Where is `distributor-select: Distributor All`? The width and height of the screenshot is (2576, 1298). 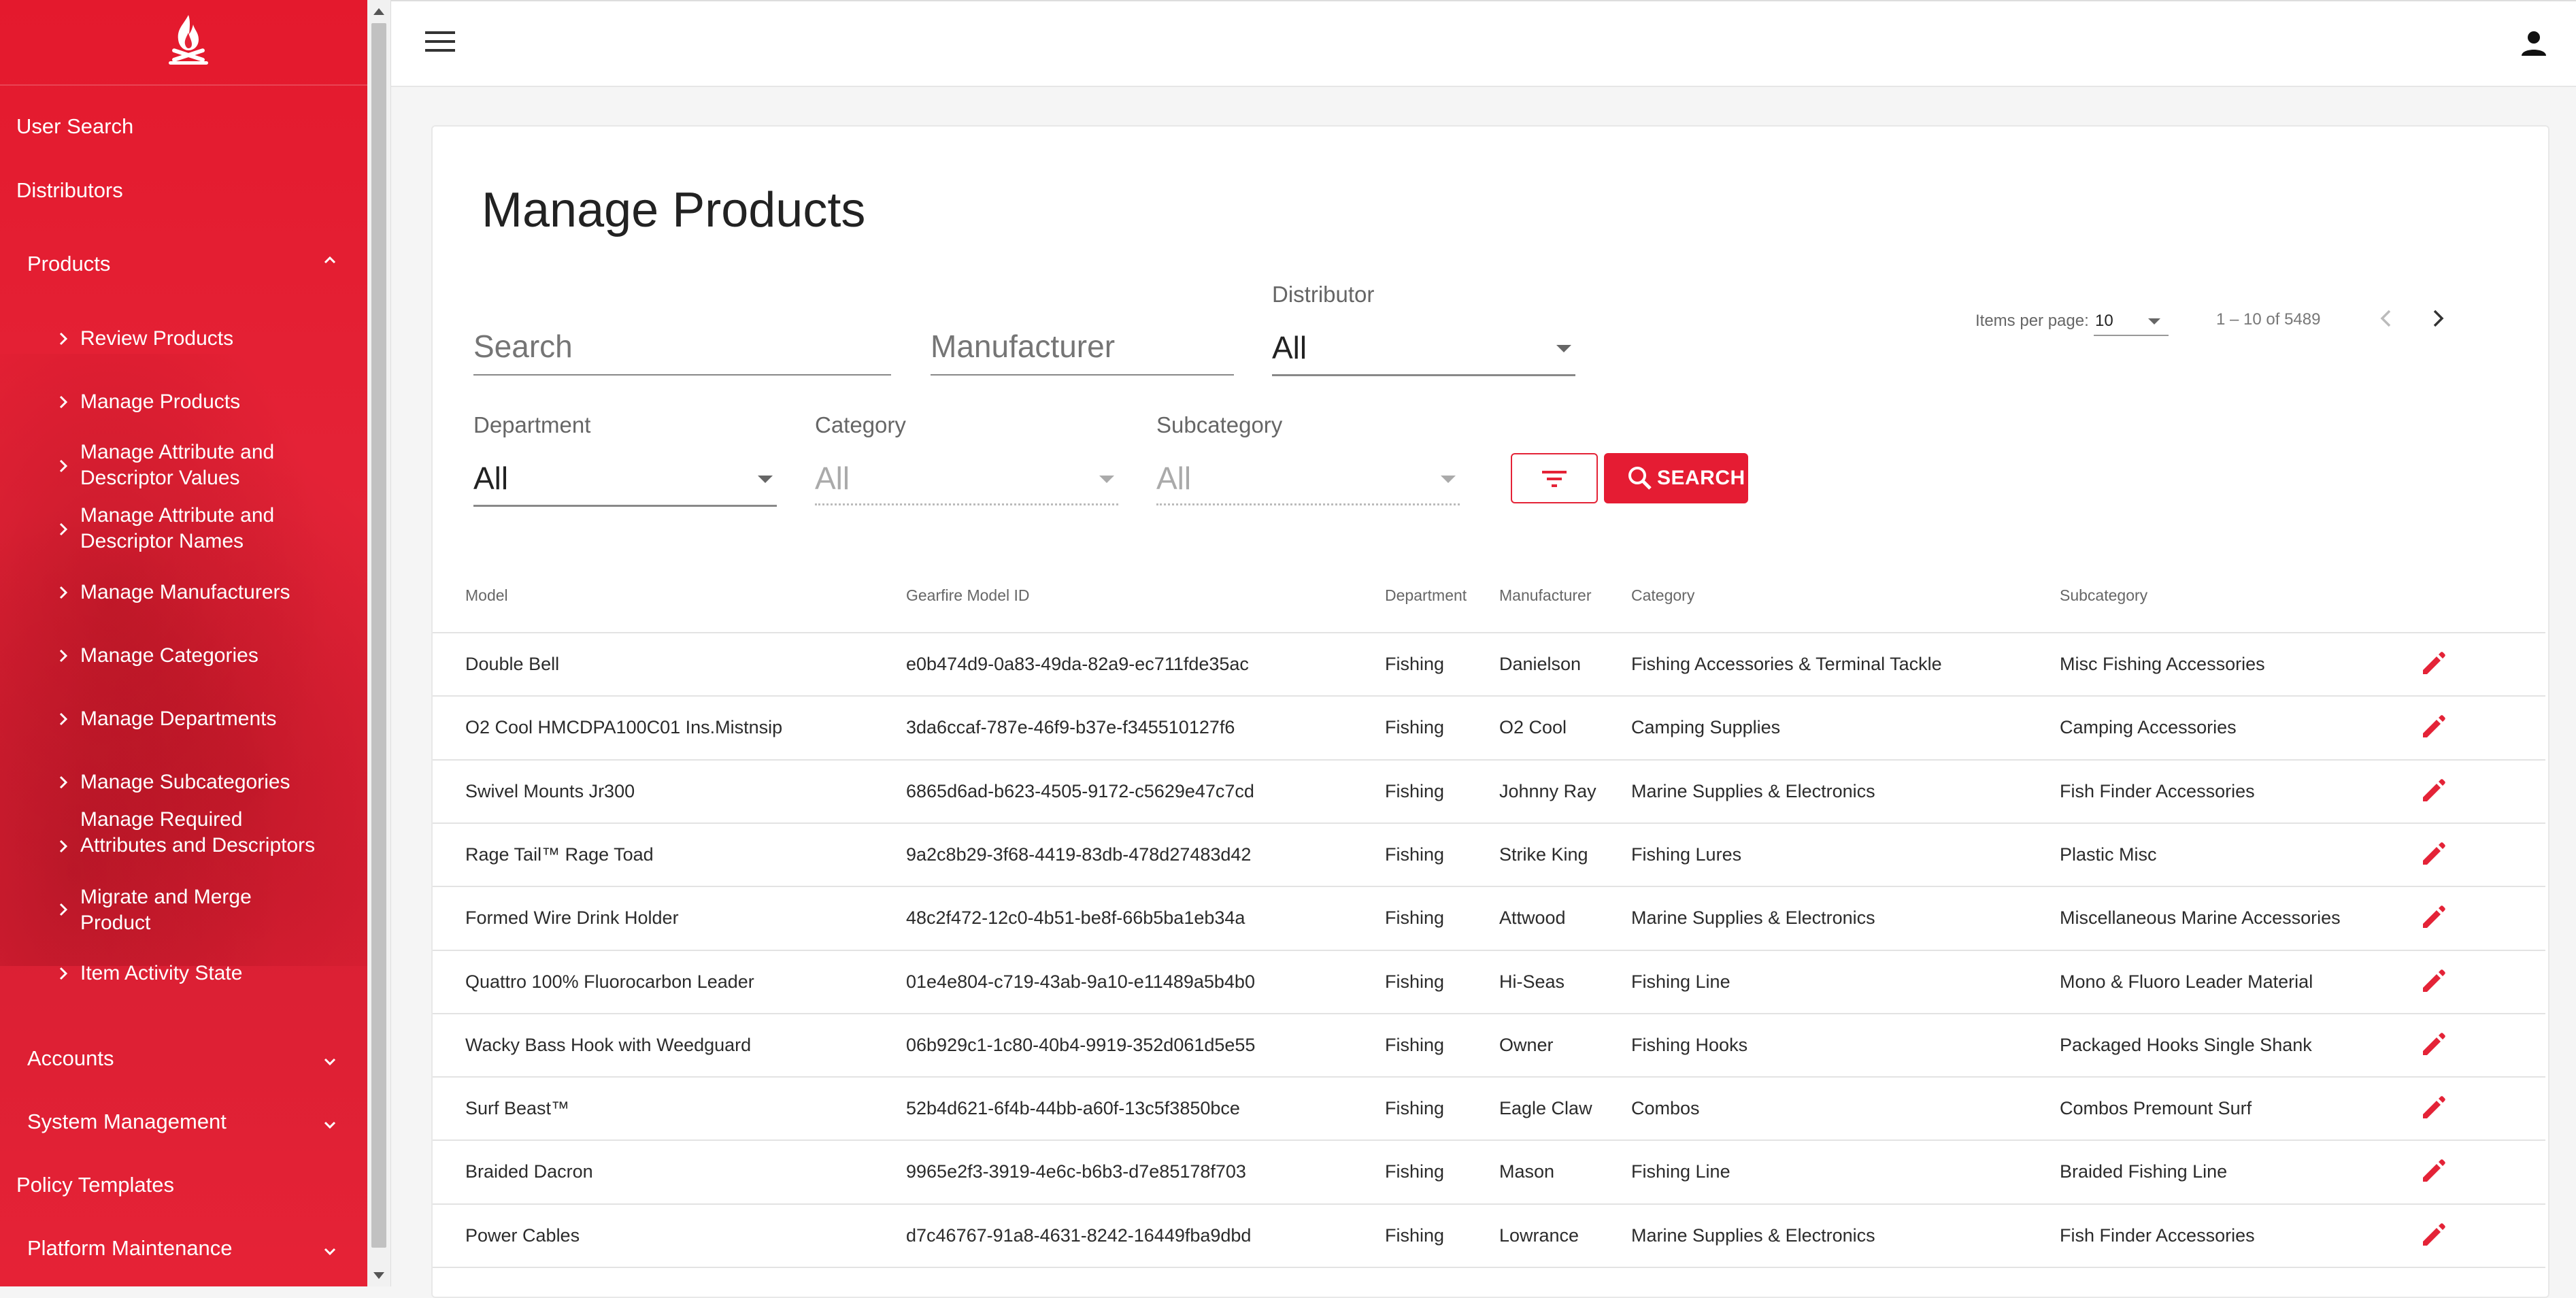
distributor-select: Distributor All is located at coordinates (1423, 331).